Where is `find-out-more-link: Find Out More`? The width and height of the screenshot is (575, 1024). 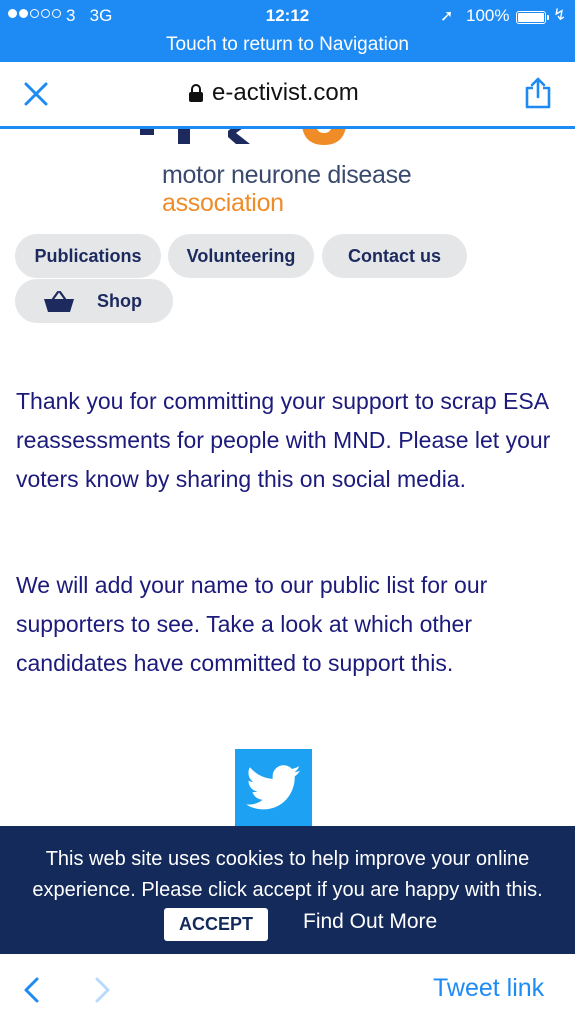
find-out-more-link: Find Out More is located at coordinates (370, 922).